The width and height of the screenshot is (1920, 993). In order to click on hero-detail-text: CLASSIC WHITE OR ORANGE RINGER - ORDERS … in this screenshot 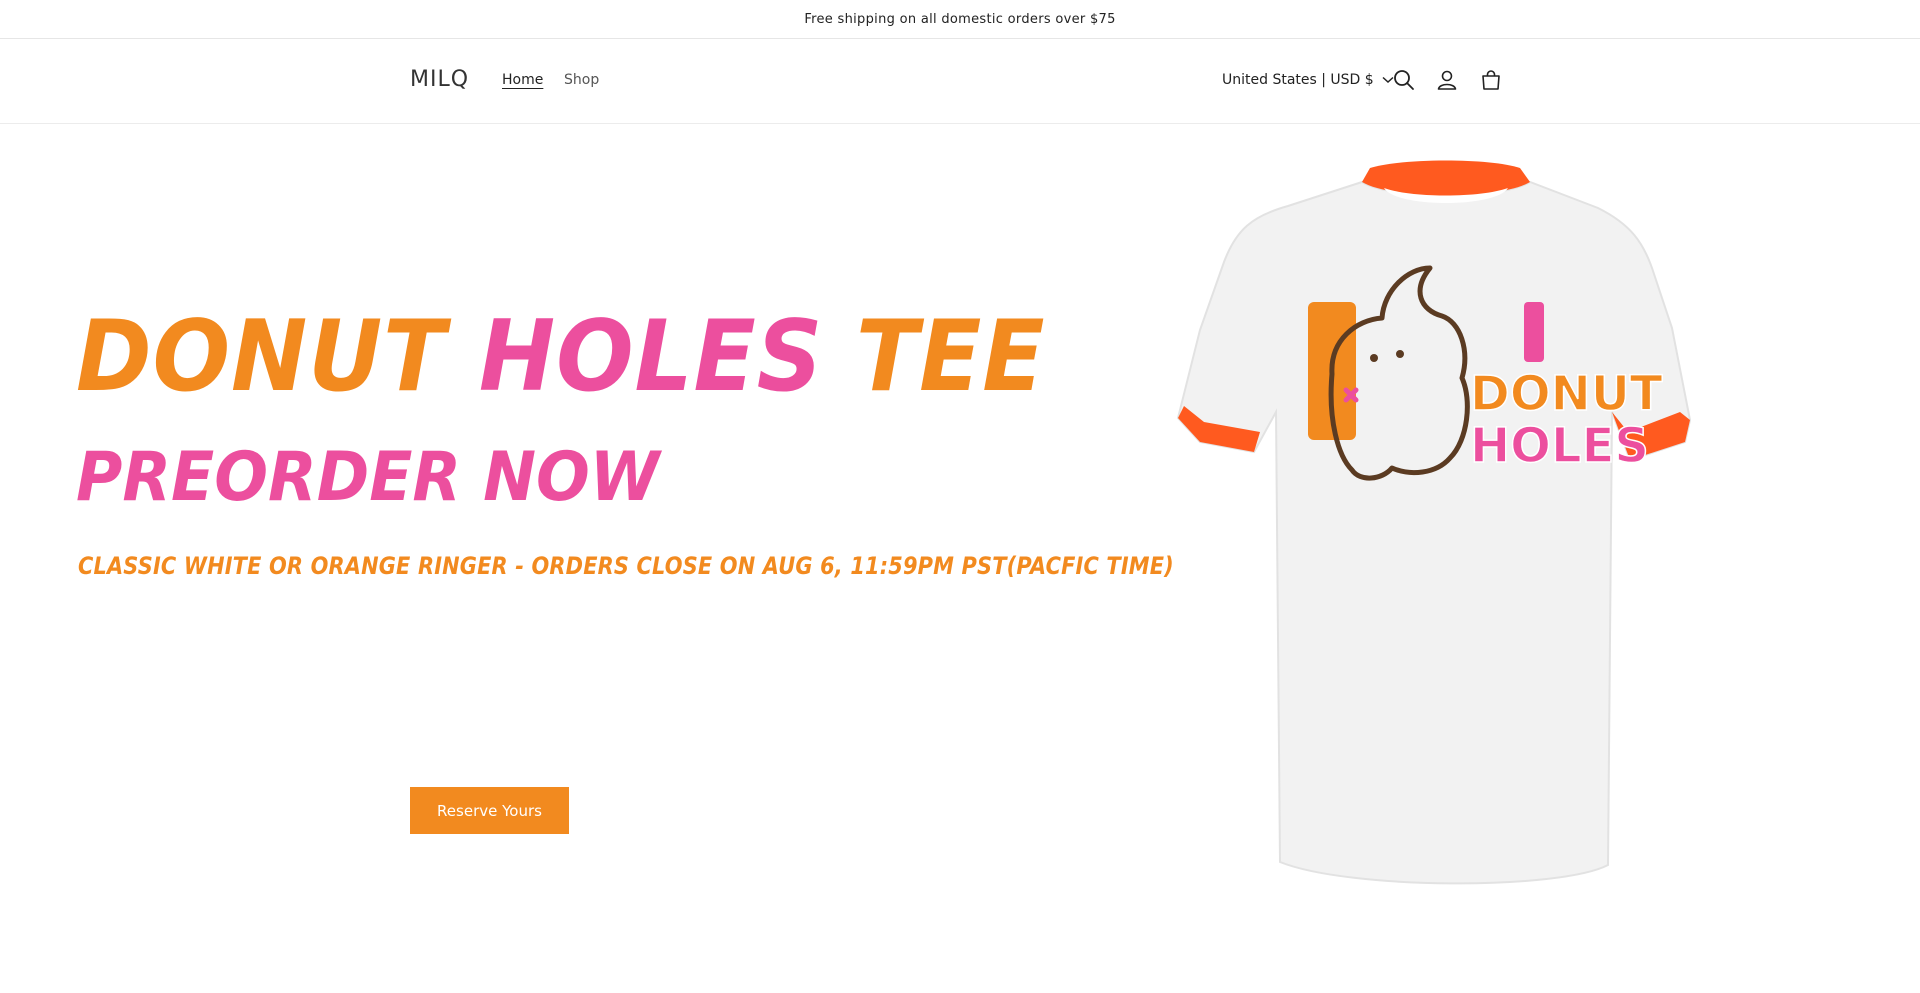, I will do `click(626, 566)`.